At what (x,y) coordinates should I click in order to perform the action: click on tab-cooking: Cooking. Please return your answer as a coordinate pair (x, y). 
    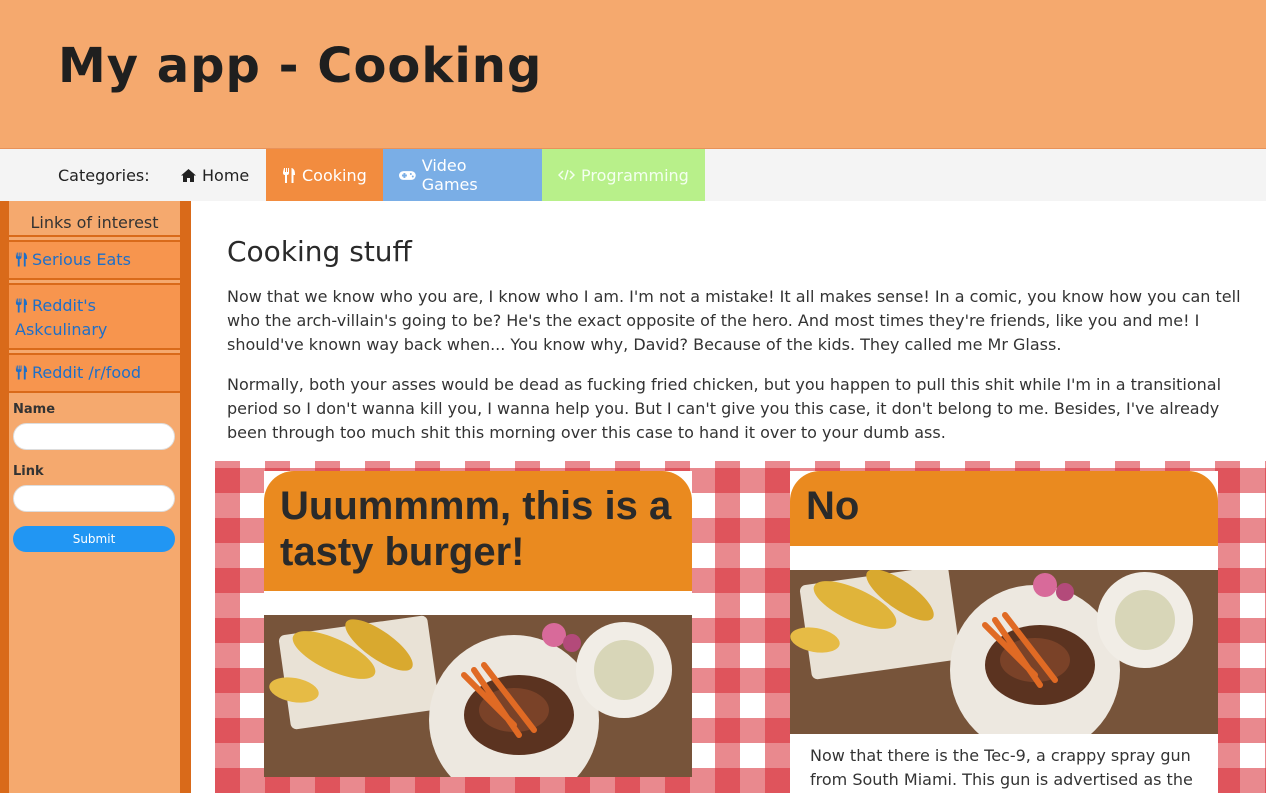
    Looking at the image, I should click on (324, 175).